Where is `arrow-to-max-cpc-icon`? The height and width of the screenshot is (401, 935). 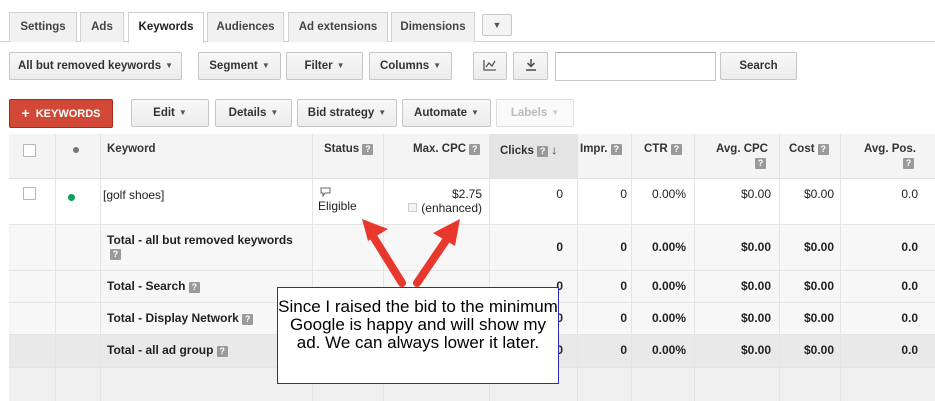 arrow-to-max-cpc-icon is located at coordinates (436, 253).